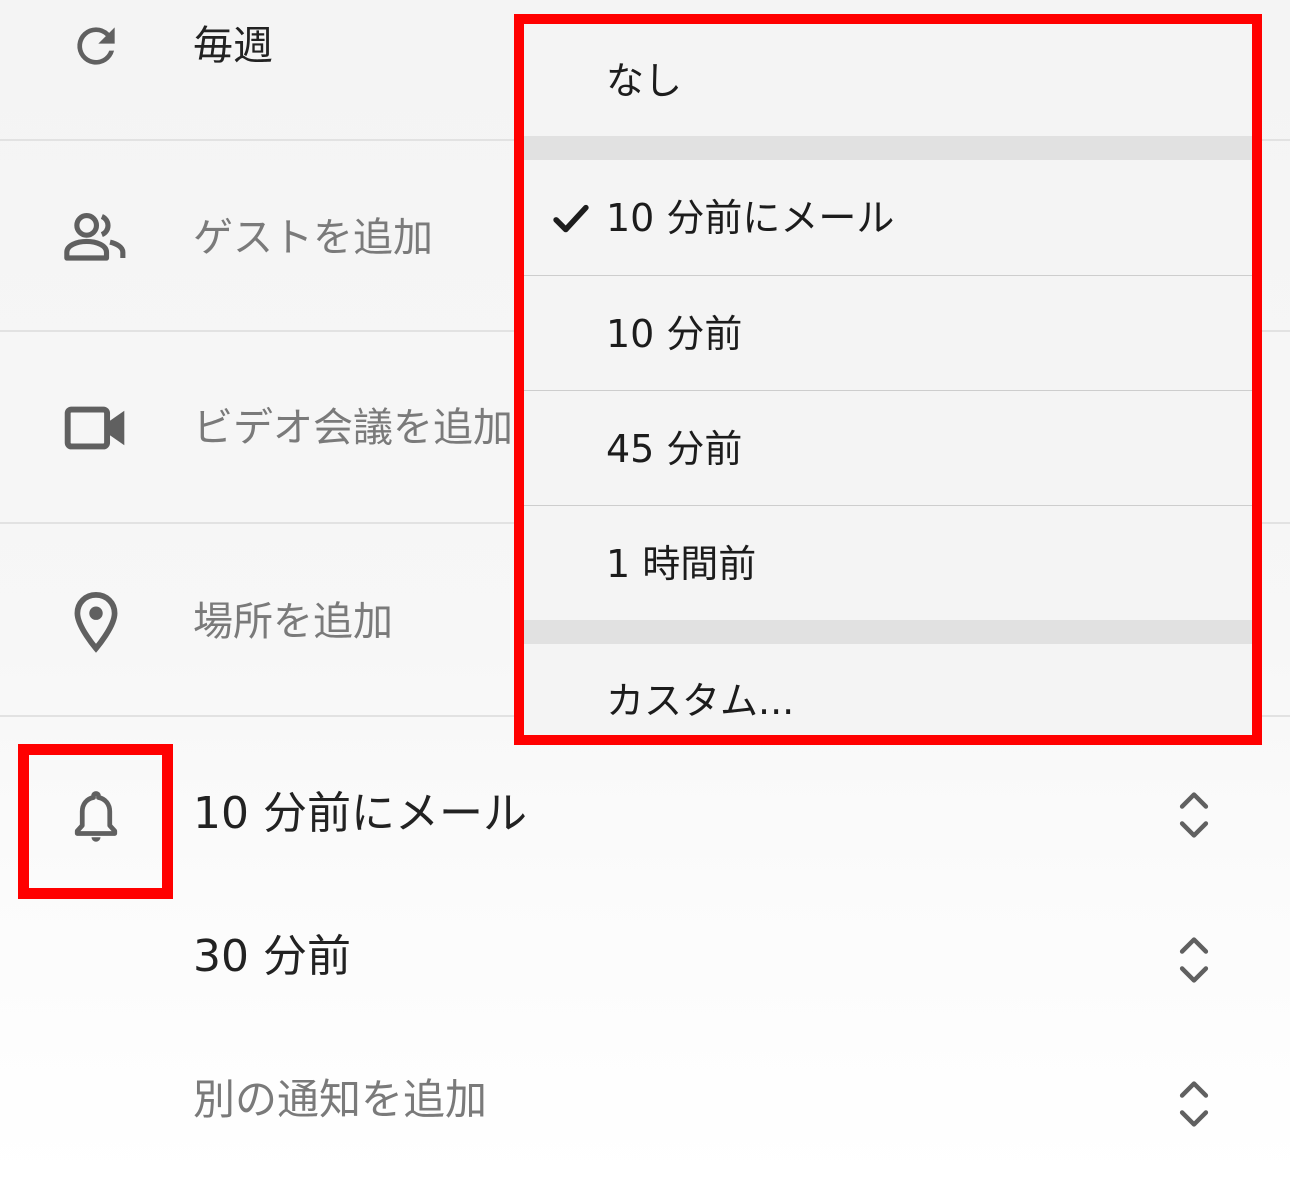  I want to click on dropdown-option-label: 1 時間前, so click(681, 564).